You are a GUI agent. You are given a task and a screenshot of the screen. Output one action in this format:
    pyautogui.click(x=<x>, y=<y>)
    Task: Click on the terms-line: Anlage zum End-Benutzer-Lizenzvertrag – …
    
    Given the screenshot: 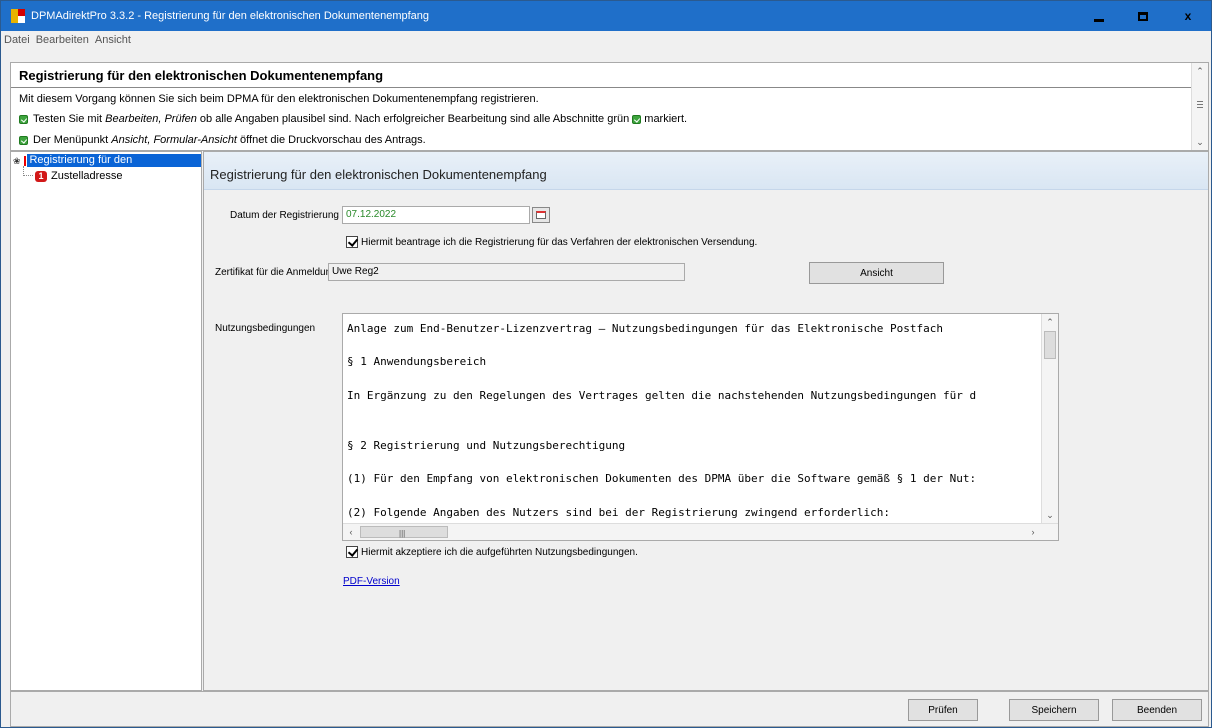 What is the action you would take?
    pyautogui.click(x=645, y=328)
    